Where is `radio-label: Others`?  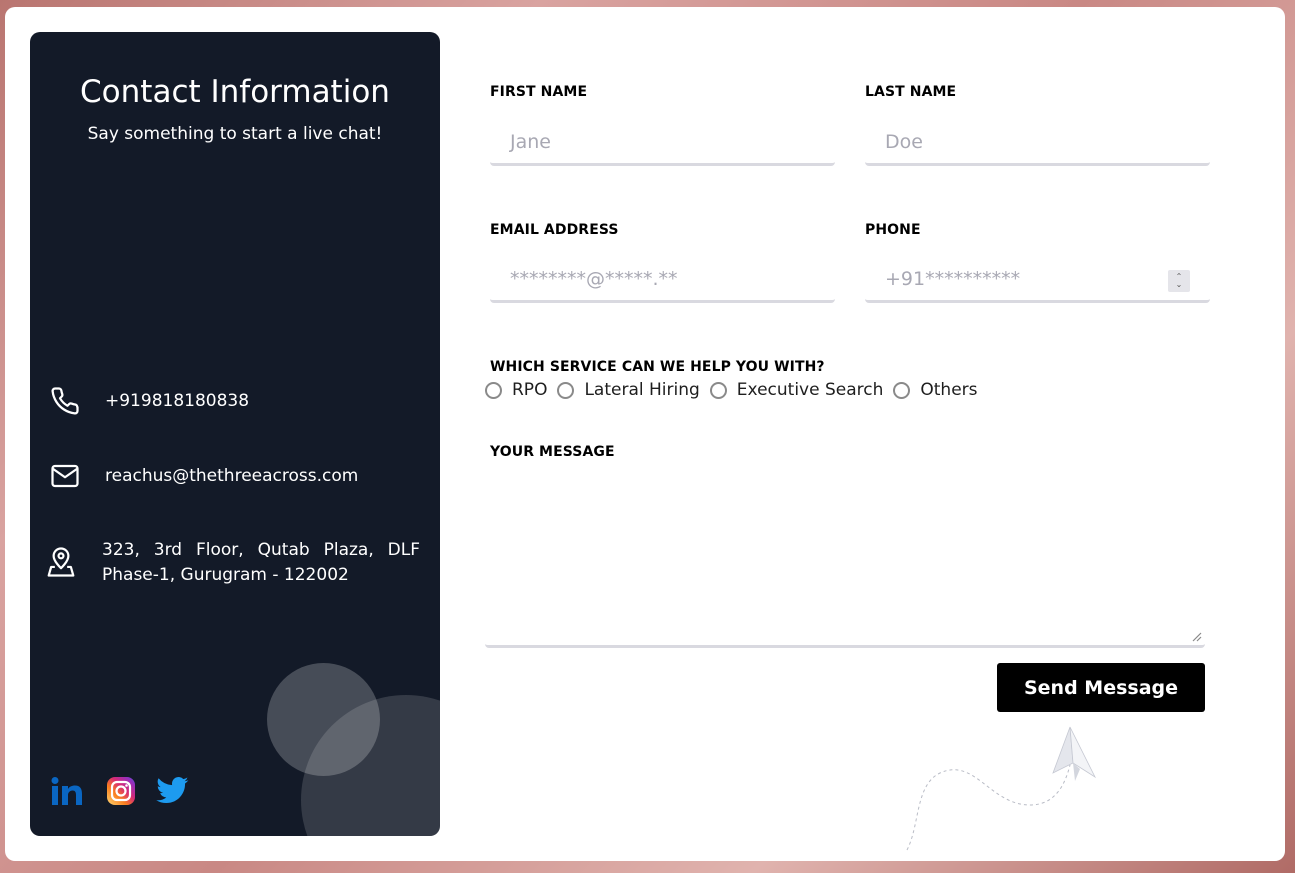
radio-label: Others is located at coordinates (949, 390).